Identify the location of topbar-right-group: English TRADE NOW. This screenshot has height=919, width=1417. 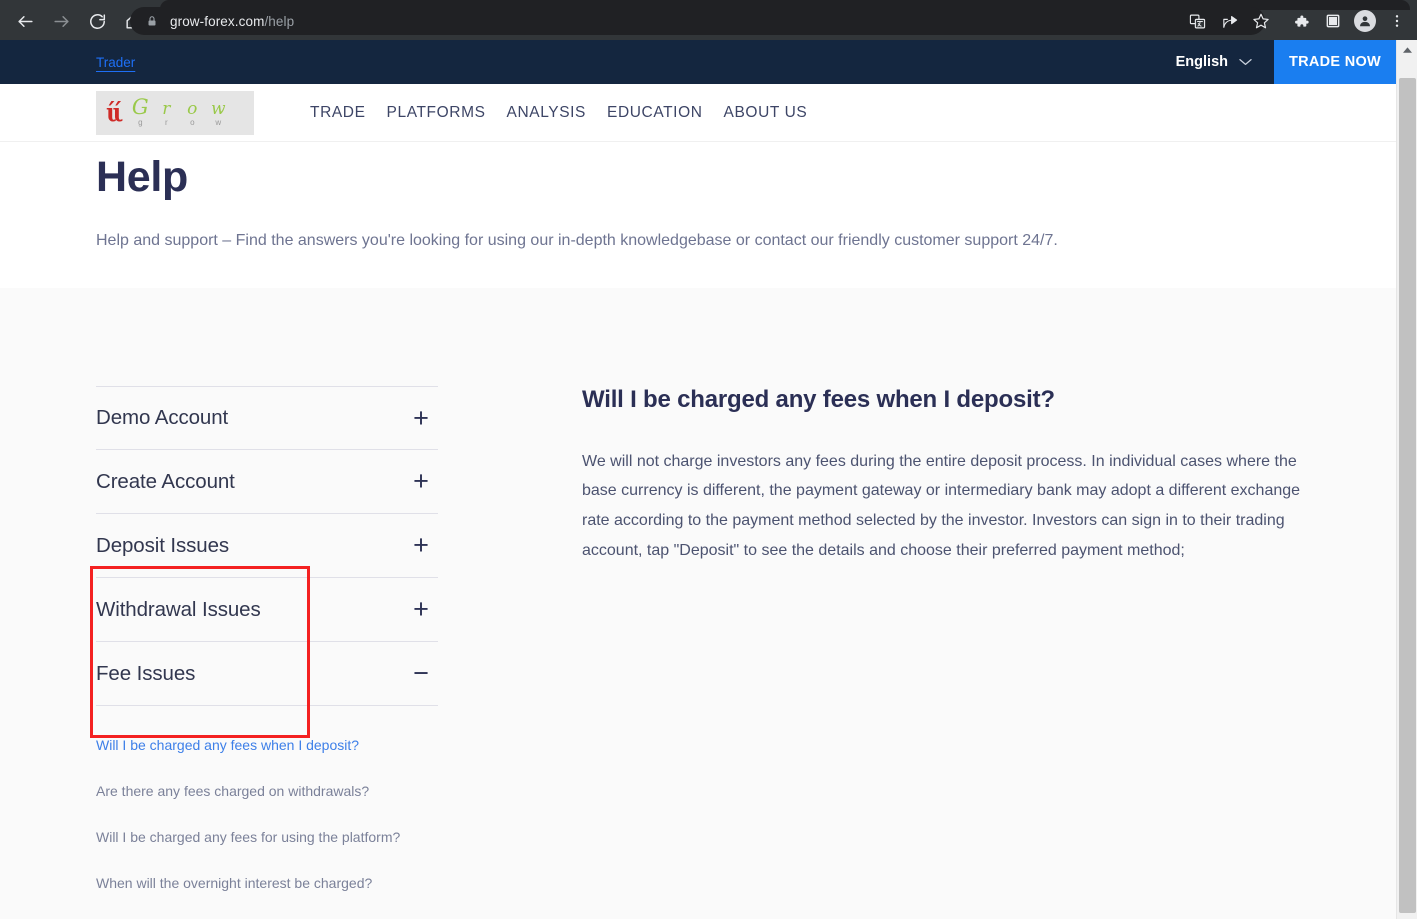
(1286, 62).